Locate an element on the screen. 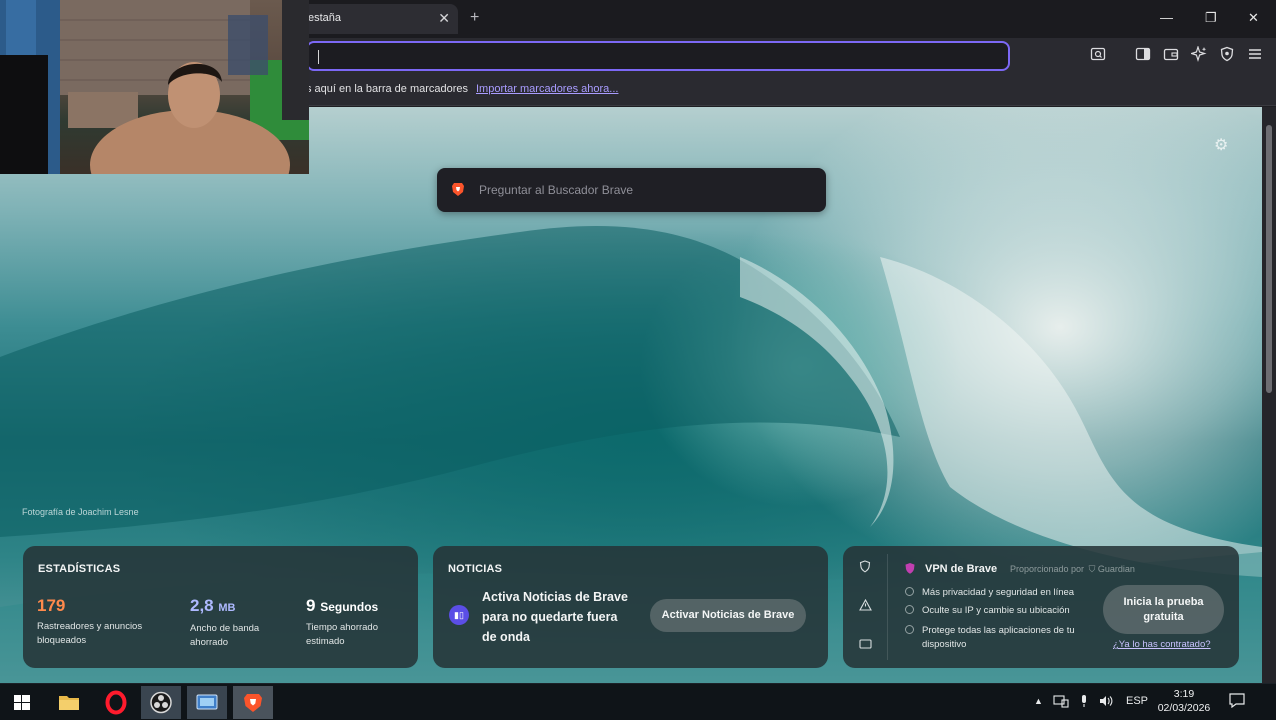 The width and height of the screenshot is (1276, 720). vpn-provider-name: Guardian is located at coordinates (1116, 569).